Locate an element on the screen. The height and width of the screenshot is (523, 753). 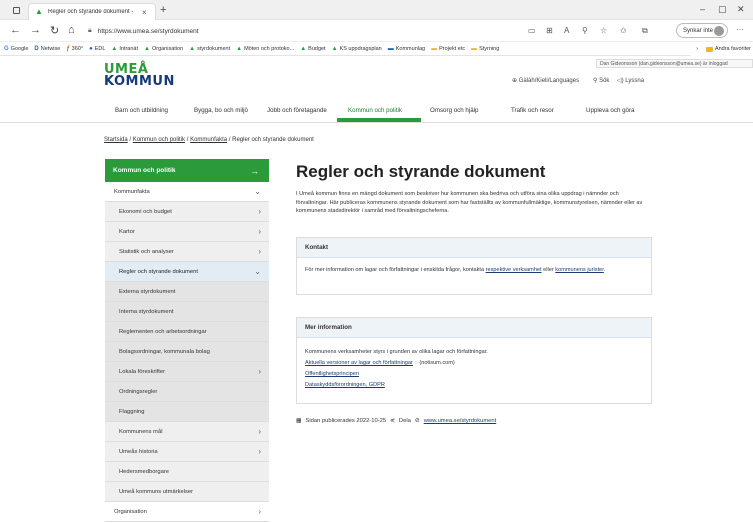
side-menu-item: Umeå kommuns utmärkelser is located at coordinates (187, 492).